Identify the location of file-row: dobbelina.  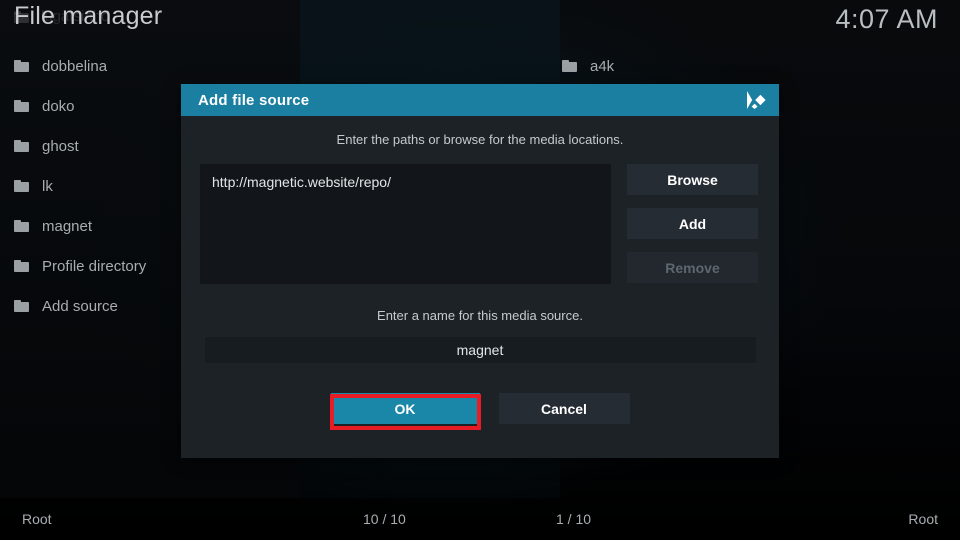
(150, 66).